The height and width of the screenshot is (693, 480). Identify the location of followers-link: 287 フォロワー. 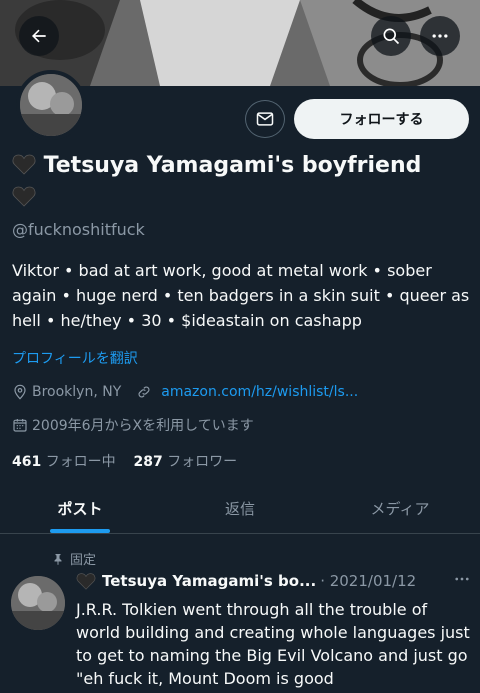
(186, 462).